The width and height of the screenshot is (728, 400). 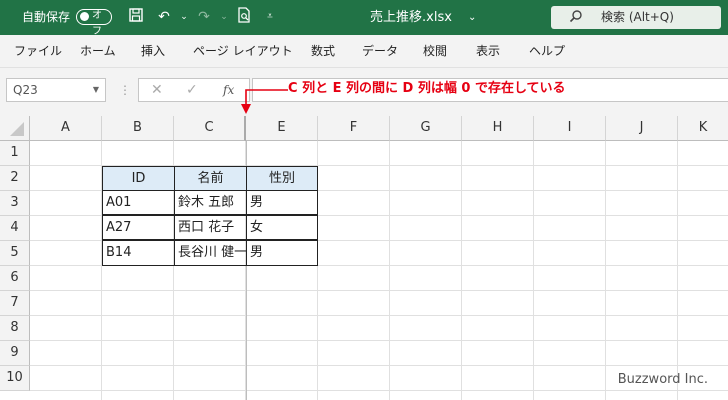 What do you see at coordinates (15, 303) in the screenshot?
I see `row-header-7: 7` at bounding box center [15, 303].